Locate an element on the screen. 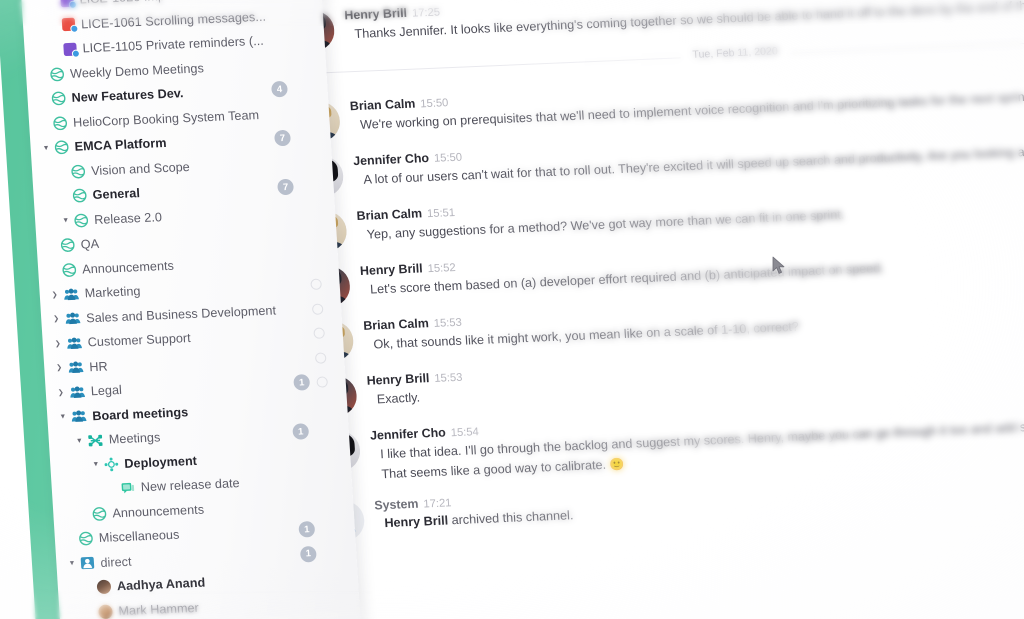 Image resolution: width=1024 pixels, height=619 pixels. sidebar-item-label: Board meetings is located at coordinates (140, 413).